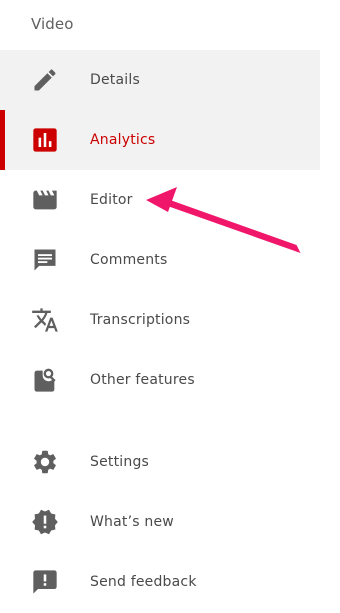 Image resolution: width=340 pixels, height=613 pixels. What do you see at coordinates (45, 200) in the screenshot?
I see `clapperboard-icon` at bounding box center [45, 200].